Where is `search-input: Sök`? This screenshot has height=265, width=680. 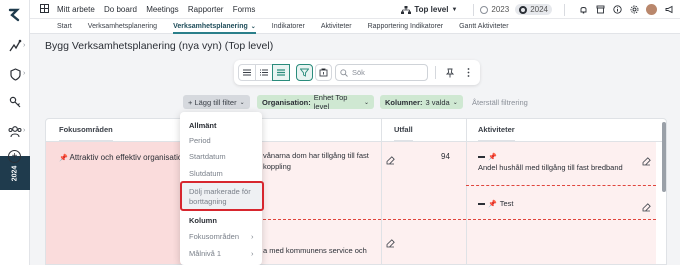 search-input: Sök is located at coordinates (381, 72).